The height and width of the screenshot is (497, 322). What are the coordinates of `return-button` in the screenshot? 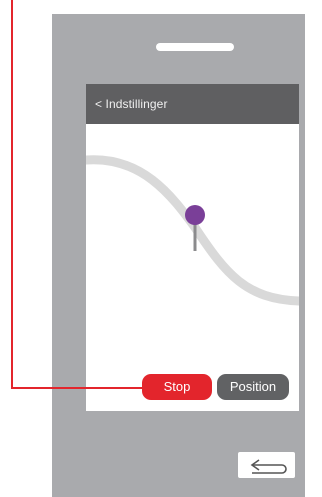 It's located at (266, 465).